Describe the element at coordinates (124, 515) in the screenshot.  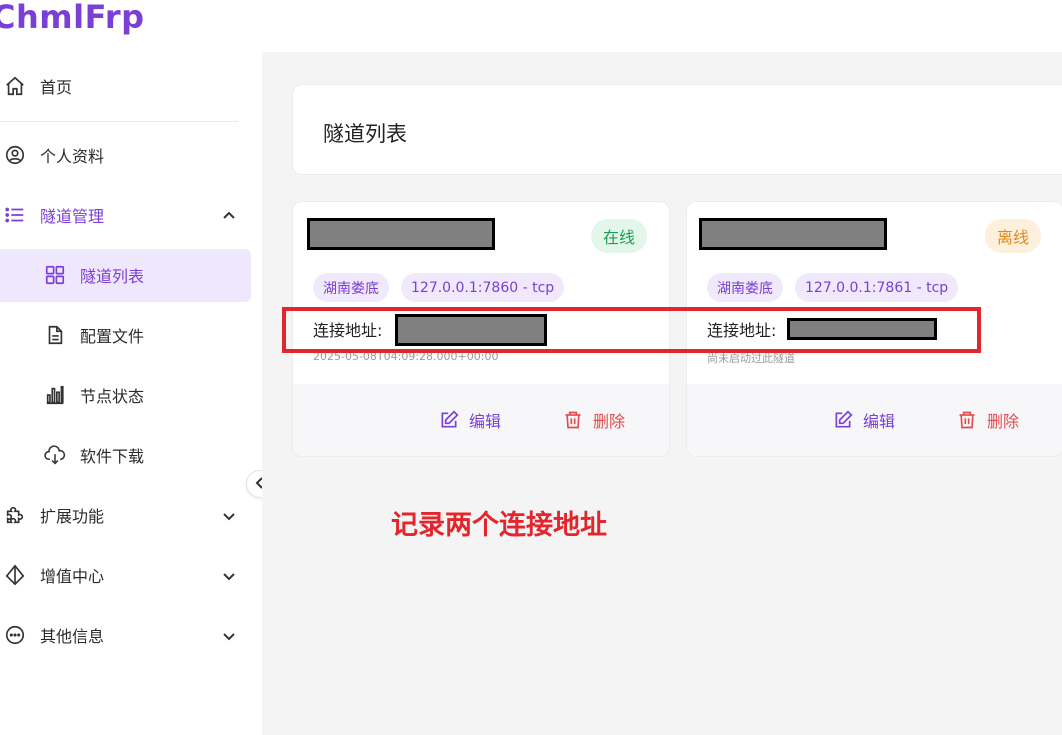
I see `sidebar-item-extensions: 扩展功能` at that location.